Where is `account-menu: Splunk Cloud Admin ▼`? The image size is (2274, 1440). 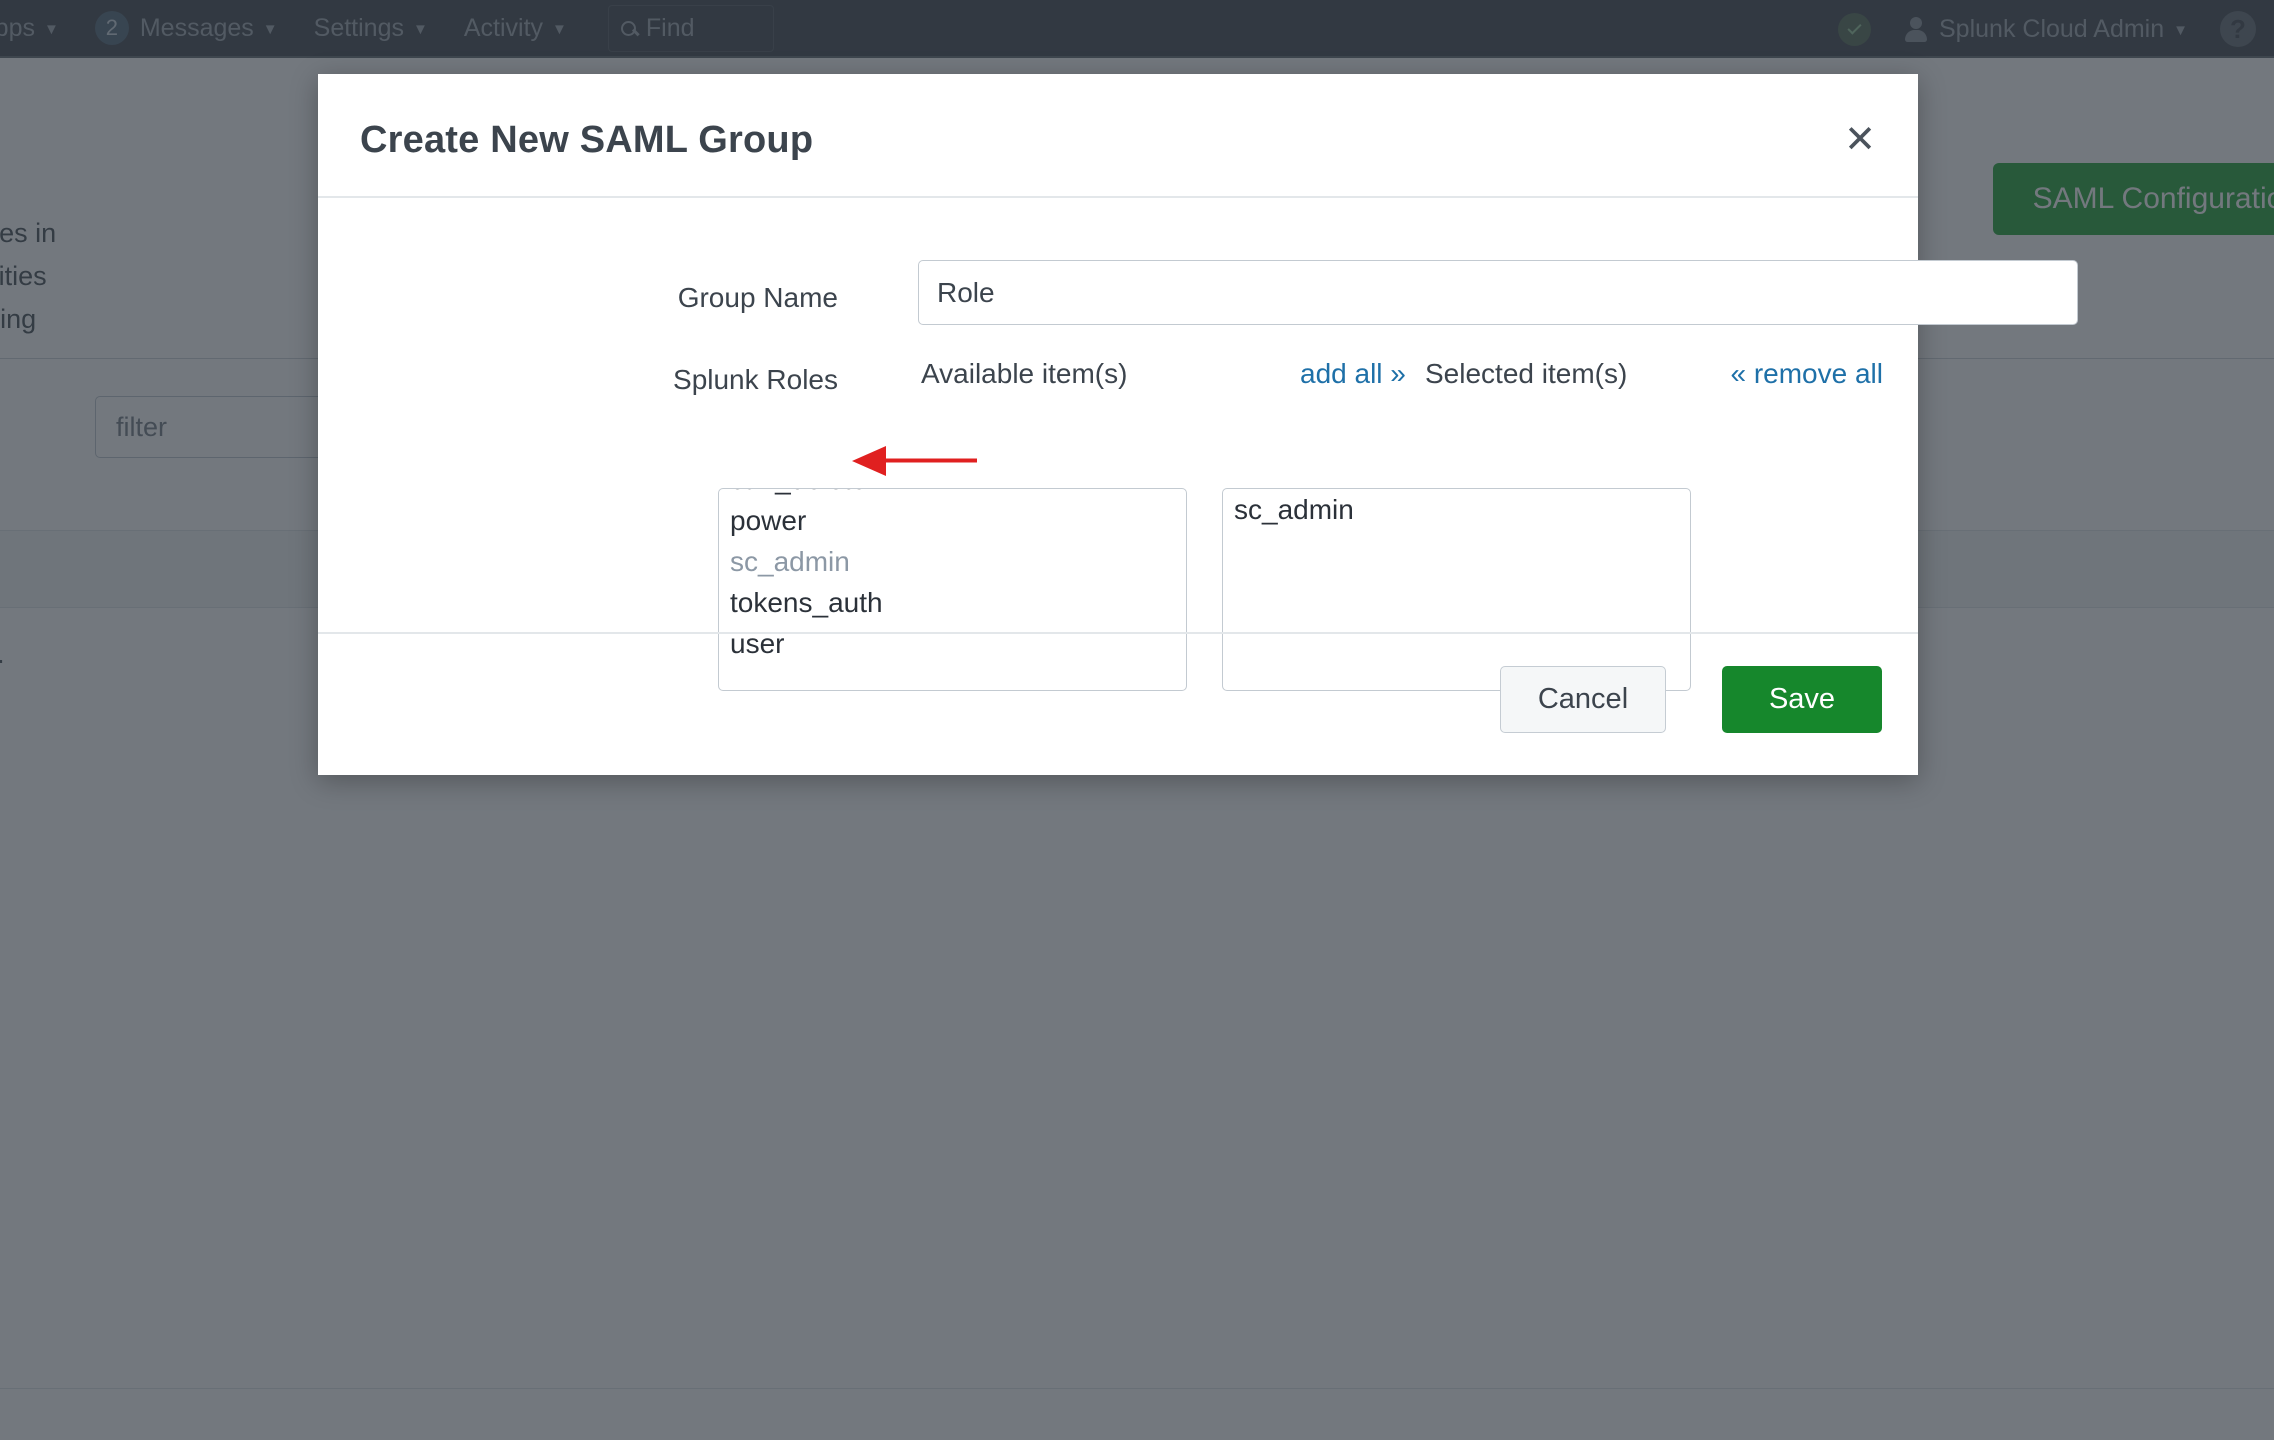
account-menu: Splunk Cloud Admin ▼ is located at coordinates (2063, 28).